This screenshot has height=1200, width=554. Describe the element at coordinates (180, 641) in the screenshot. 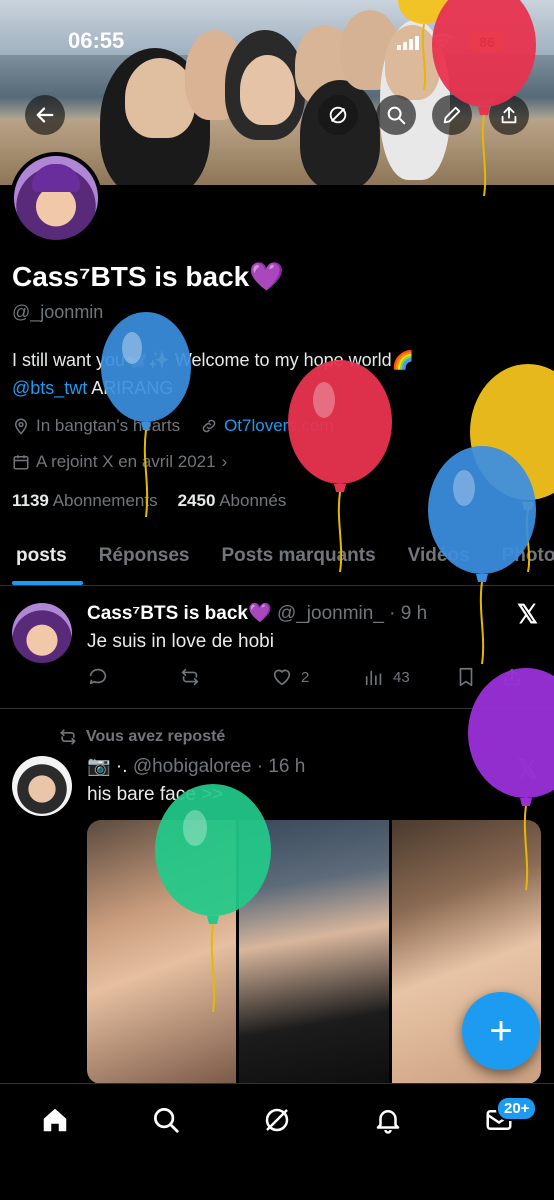

I see `post-text: Je suis in love de hobi` at that location.